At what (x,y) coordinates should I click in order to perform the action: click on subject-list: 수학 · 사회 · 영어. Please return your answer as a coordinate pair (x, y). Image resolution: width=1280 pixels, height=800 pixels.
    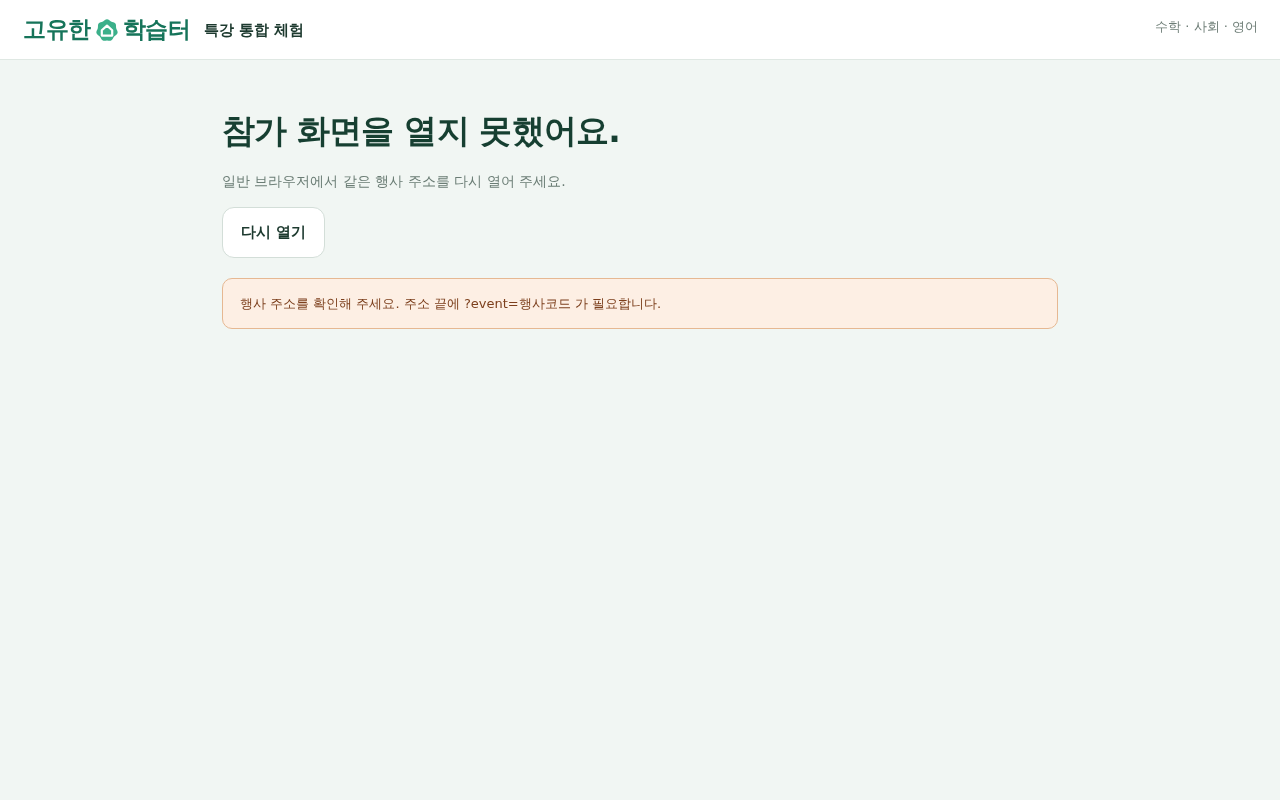
    Looking at the image, I should click on (1206, 26).